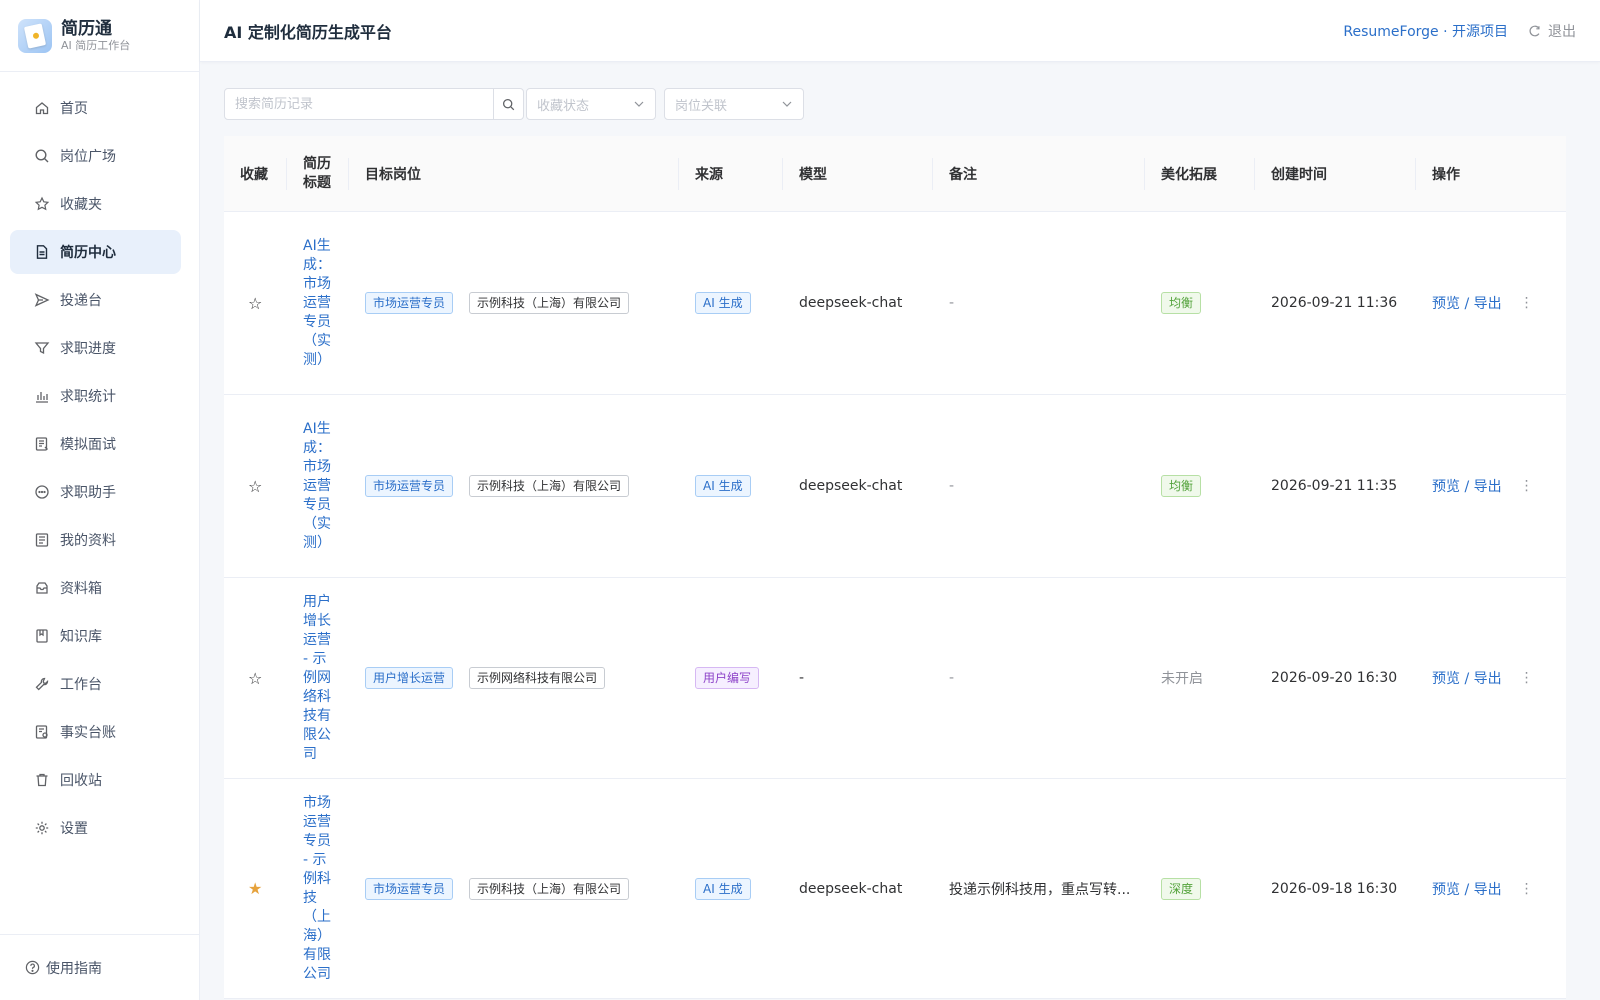 The image size is (1600, 1000). What do you see at coordinates (1335, 173) in the screenshot?
I see `col-created: 创建时间` at bounding box center [1335, 173].